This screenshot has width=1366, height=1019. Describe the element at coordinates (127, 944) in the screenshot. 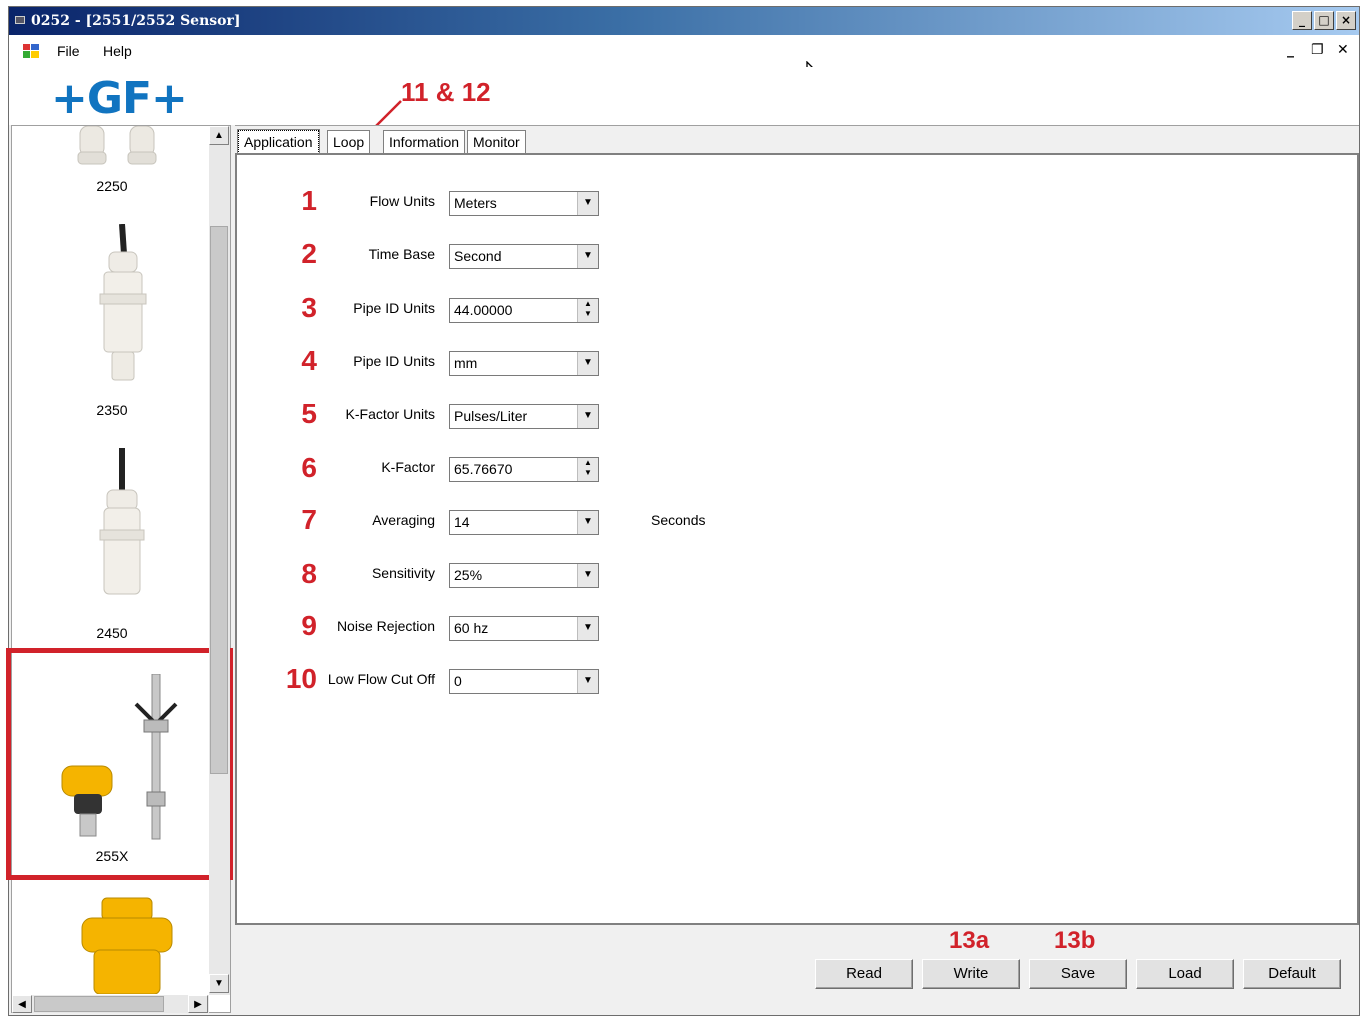

I see `sensor-image-yellow` at that location.